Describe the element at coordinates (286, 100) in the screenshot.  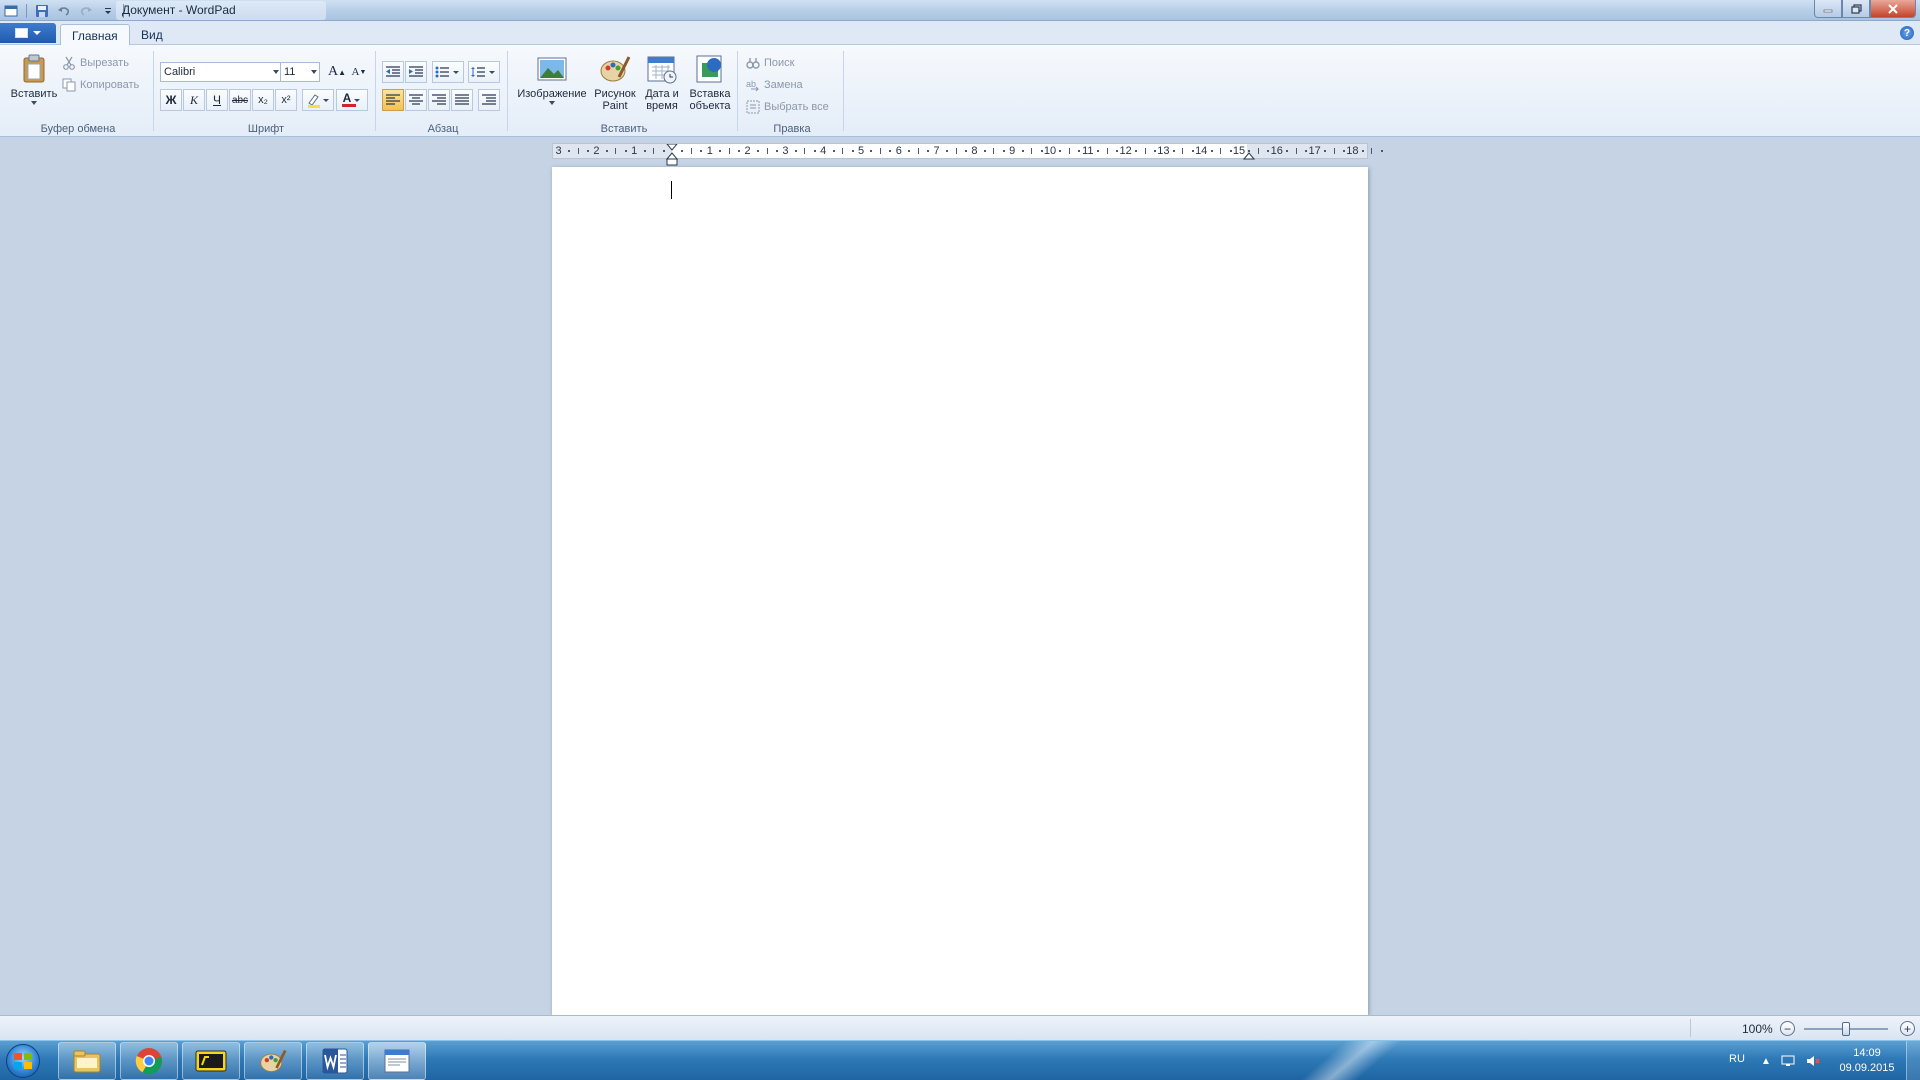
I see `superscript-button: x²` at that location.